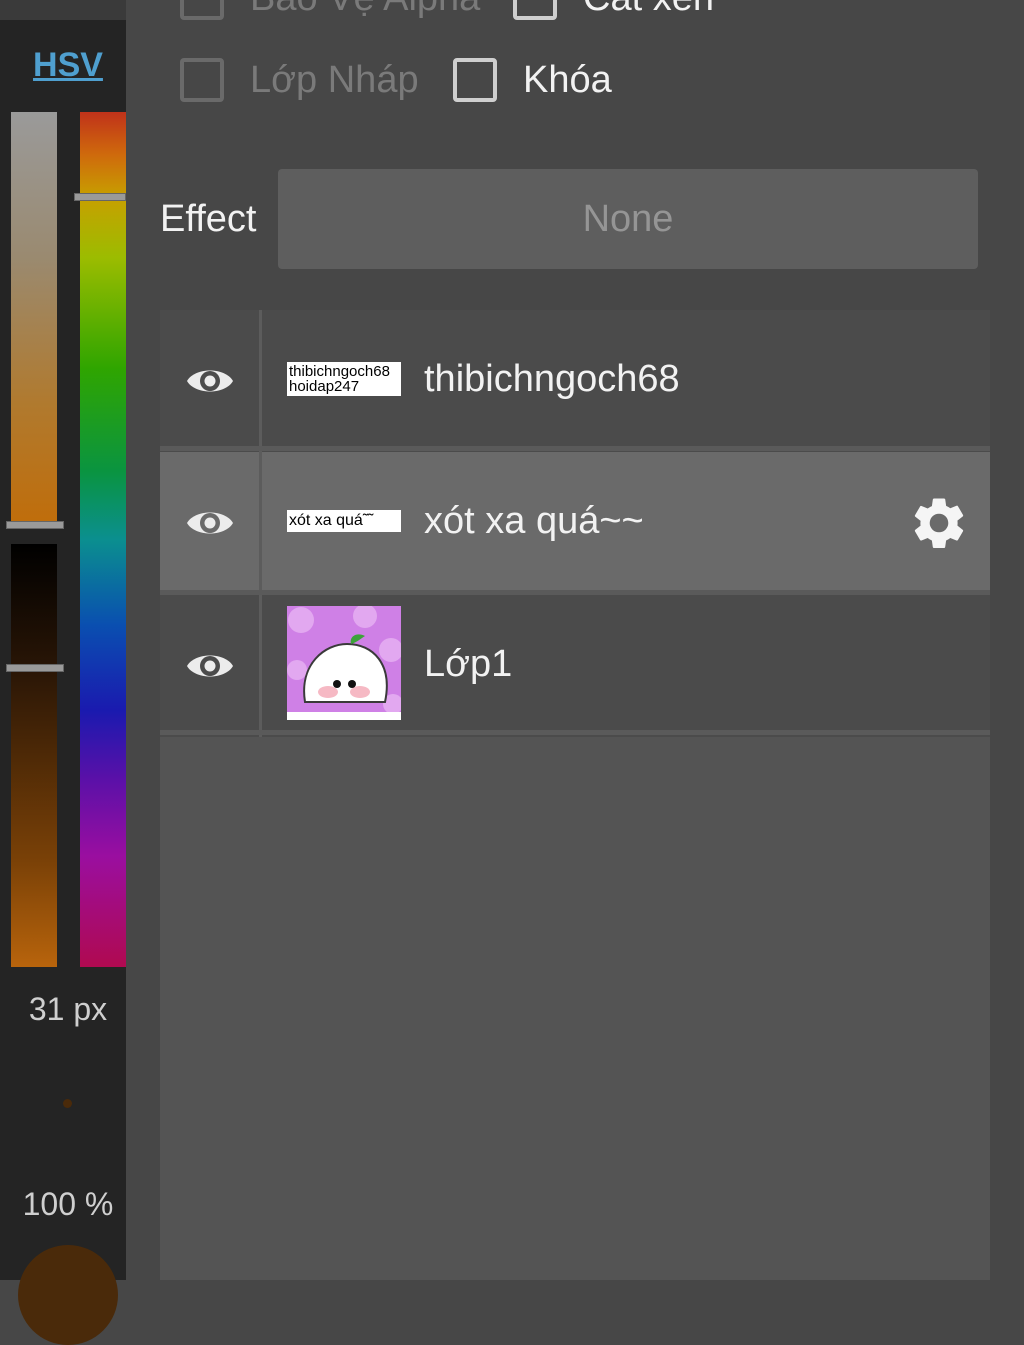  Describe the element at coordinates (202, 10) in the screenshot. I see `alpha-protect-checkbox` at that location.